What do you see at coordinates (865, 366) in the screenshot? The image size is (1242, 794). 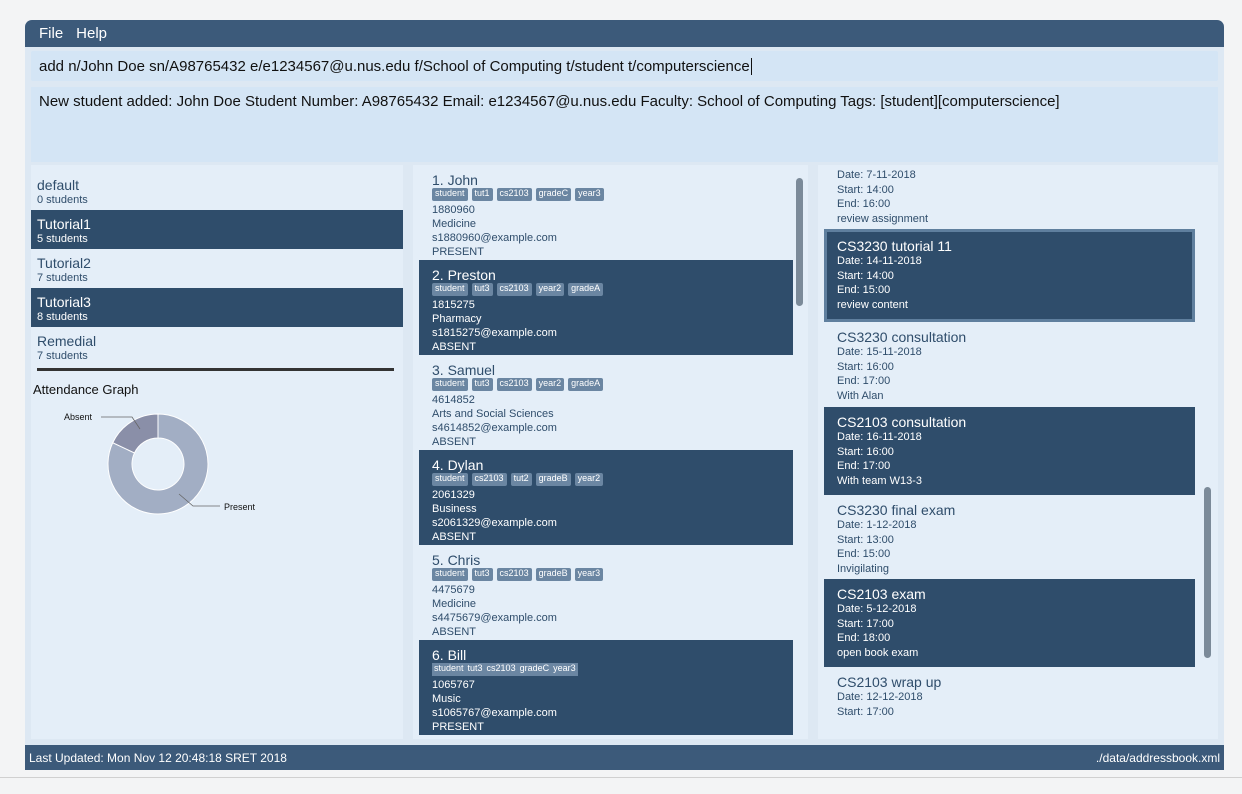 I see `event-start: Start: 16:00` at bounding box center [865, 366].